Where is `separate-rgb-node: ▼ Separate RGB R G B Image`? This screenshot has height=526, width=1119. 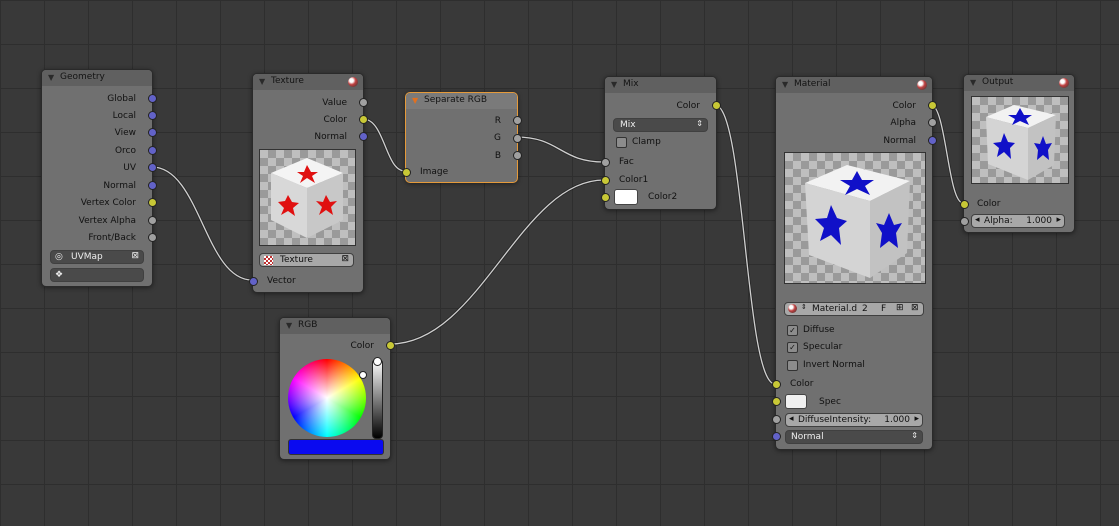
separate-rgb-node: ▼ Separate RGB R G B Image is located at coordinates (462, 137).